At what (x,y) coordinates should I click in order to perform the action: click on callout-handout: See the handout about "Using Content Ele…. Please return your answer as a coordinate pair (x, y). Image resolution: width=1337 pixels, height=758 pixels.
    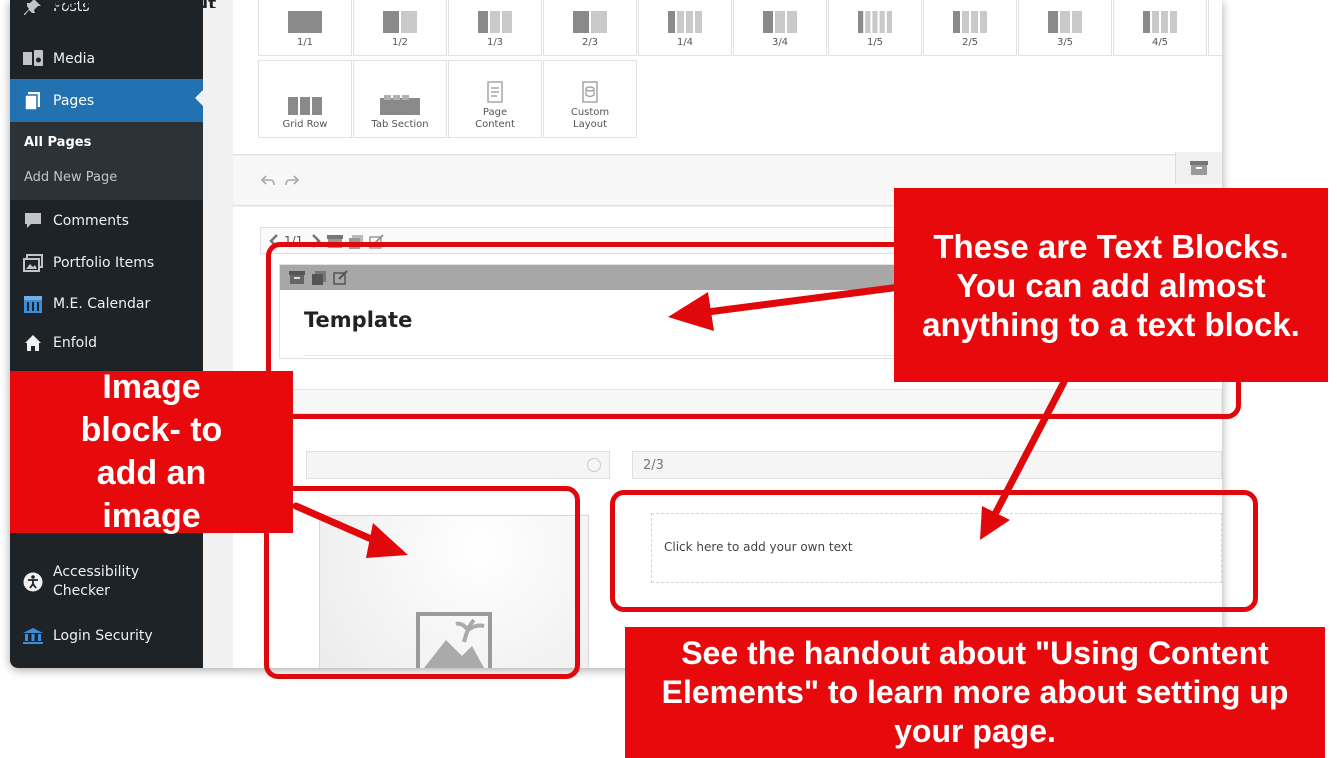
    Looking at the image, I should click on (975, 692).